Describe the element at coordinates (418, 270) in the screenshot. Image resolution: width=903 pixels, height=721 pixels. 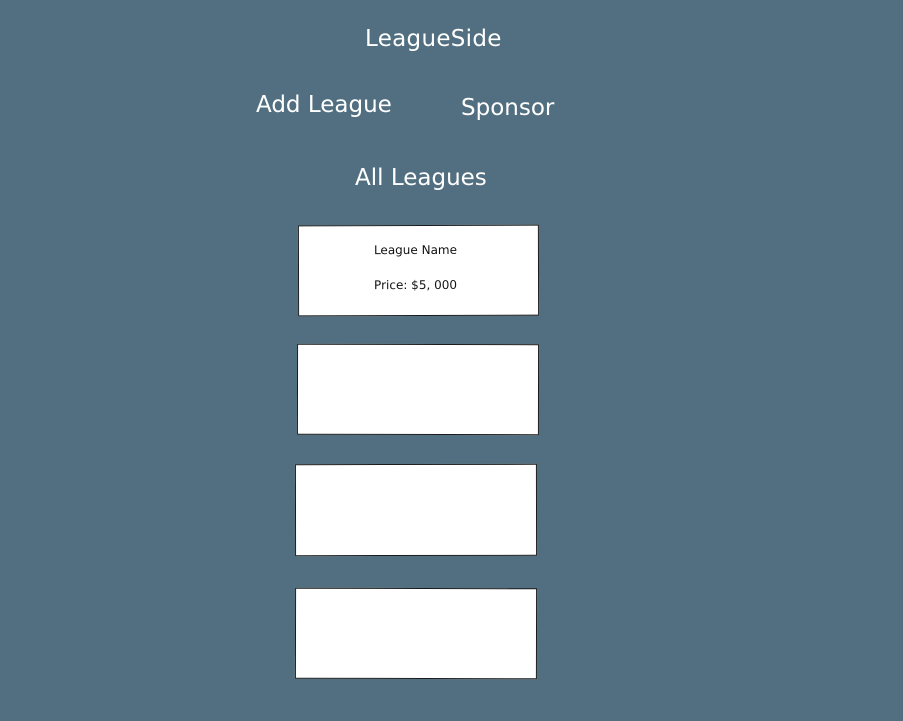
I see `league-card: League Name Price: $5, 000` at that location.